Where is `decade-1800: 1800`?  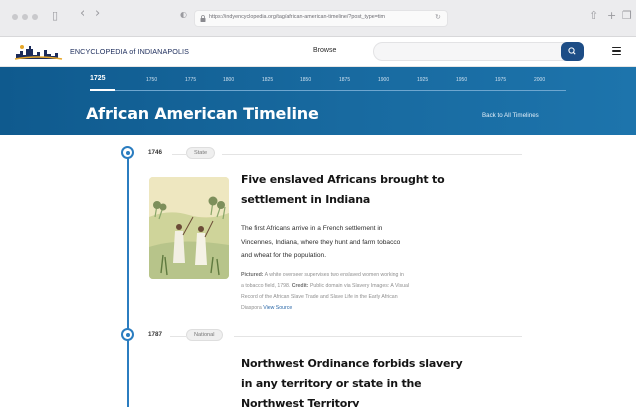
decade-1800: 1800 is located at coordinates (228, 80).